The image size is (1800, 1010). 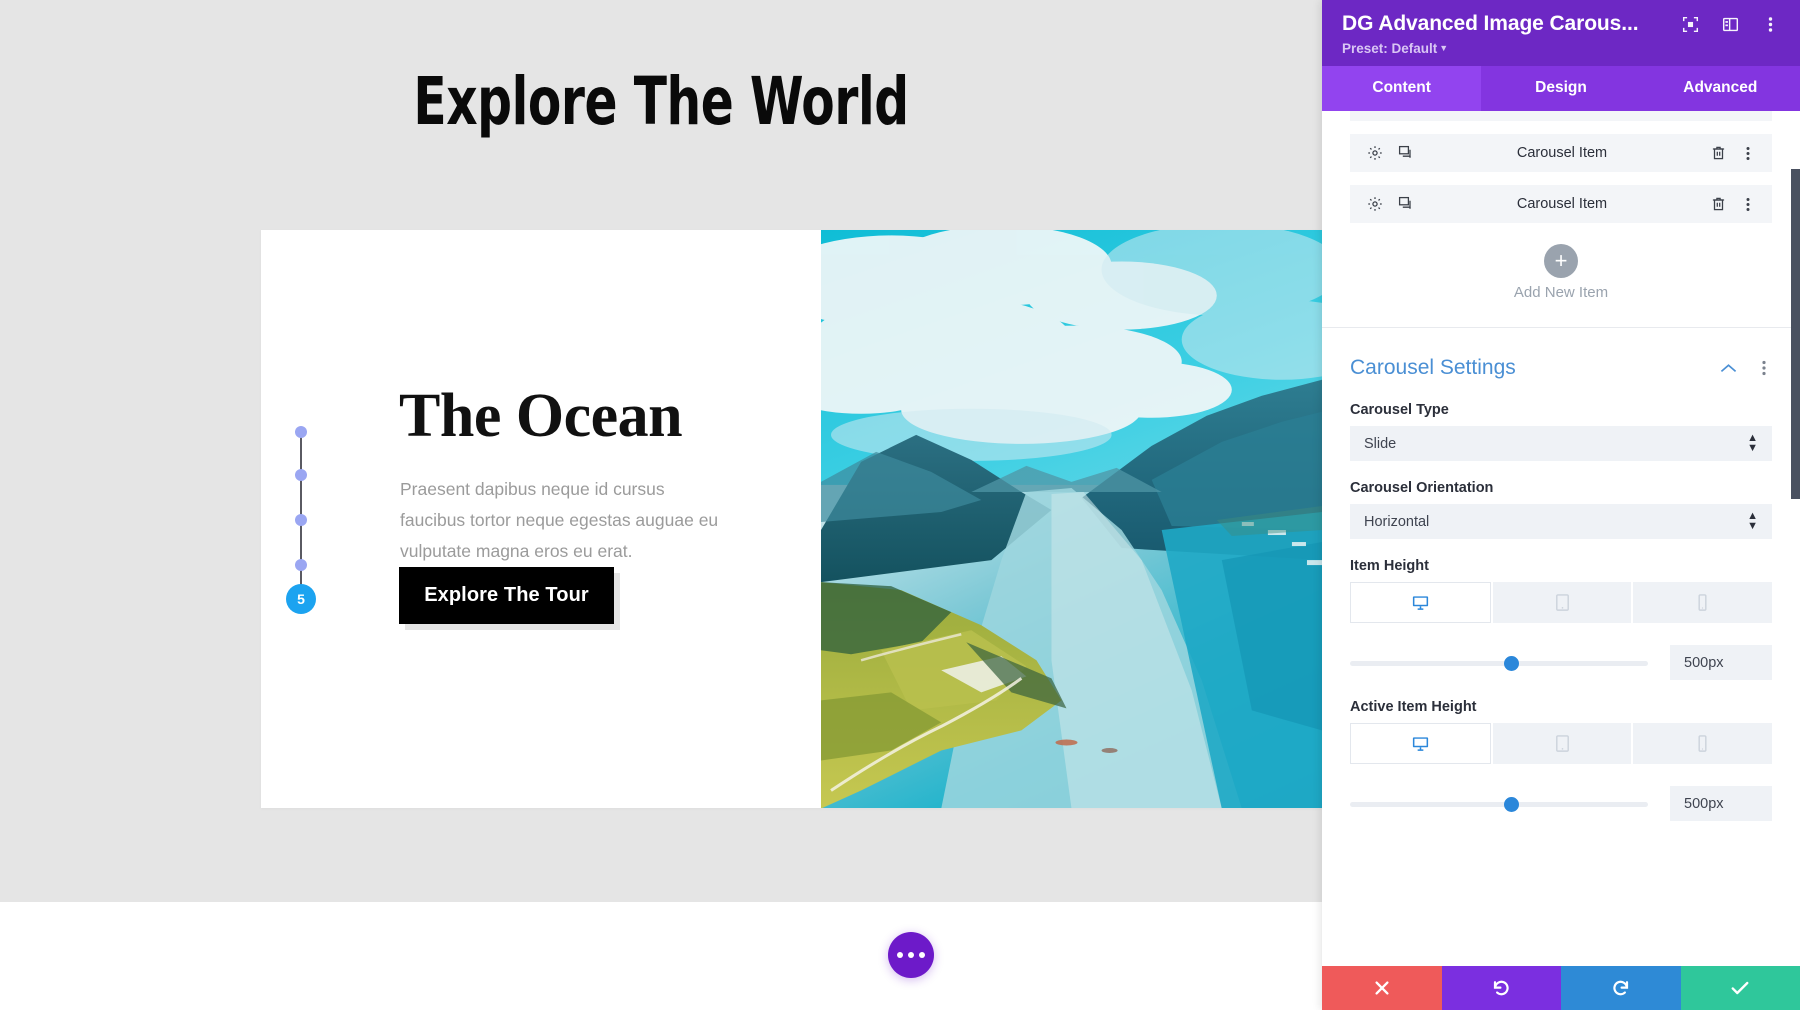 I want to click on preset-label: Preset: Default, so click(x=1390, y=48).